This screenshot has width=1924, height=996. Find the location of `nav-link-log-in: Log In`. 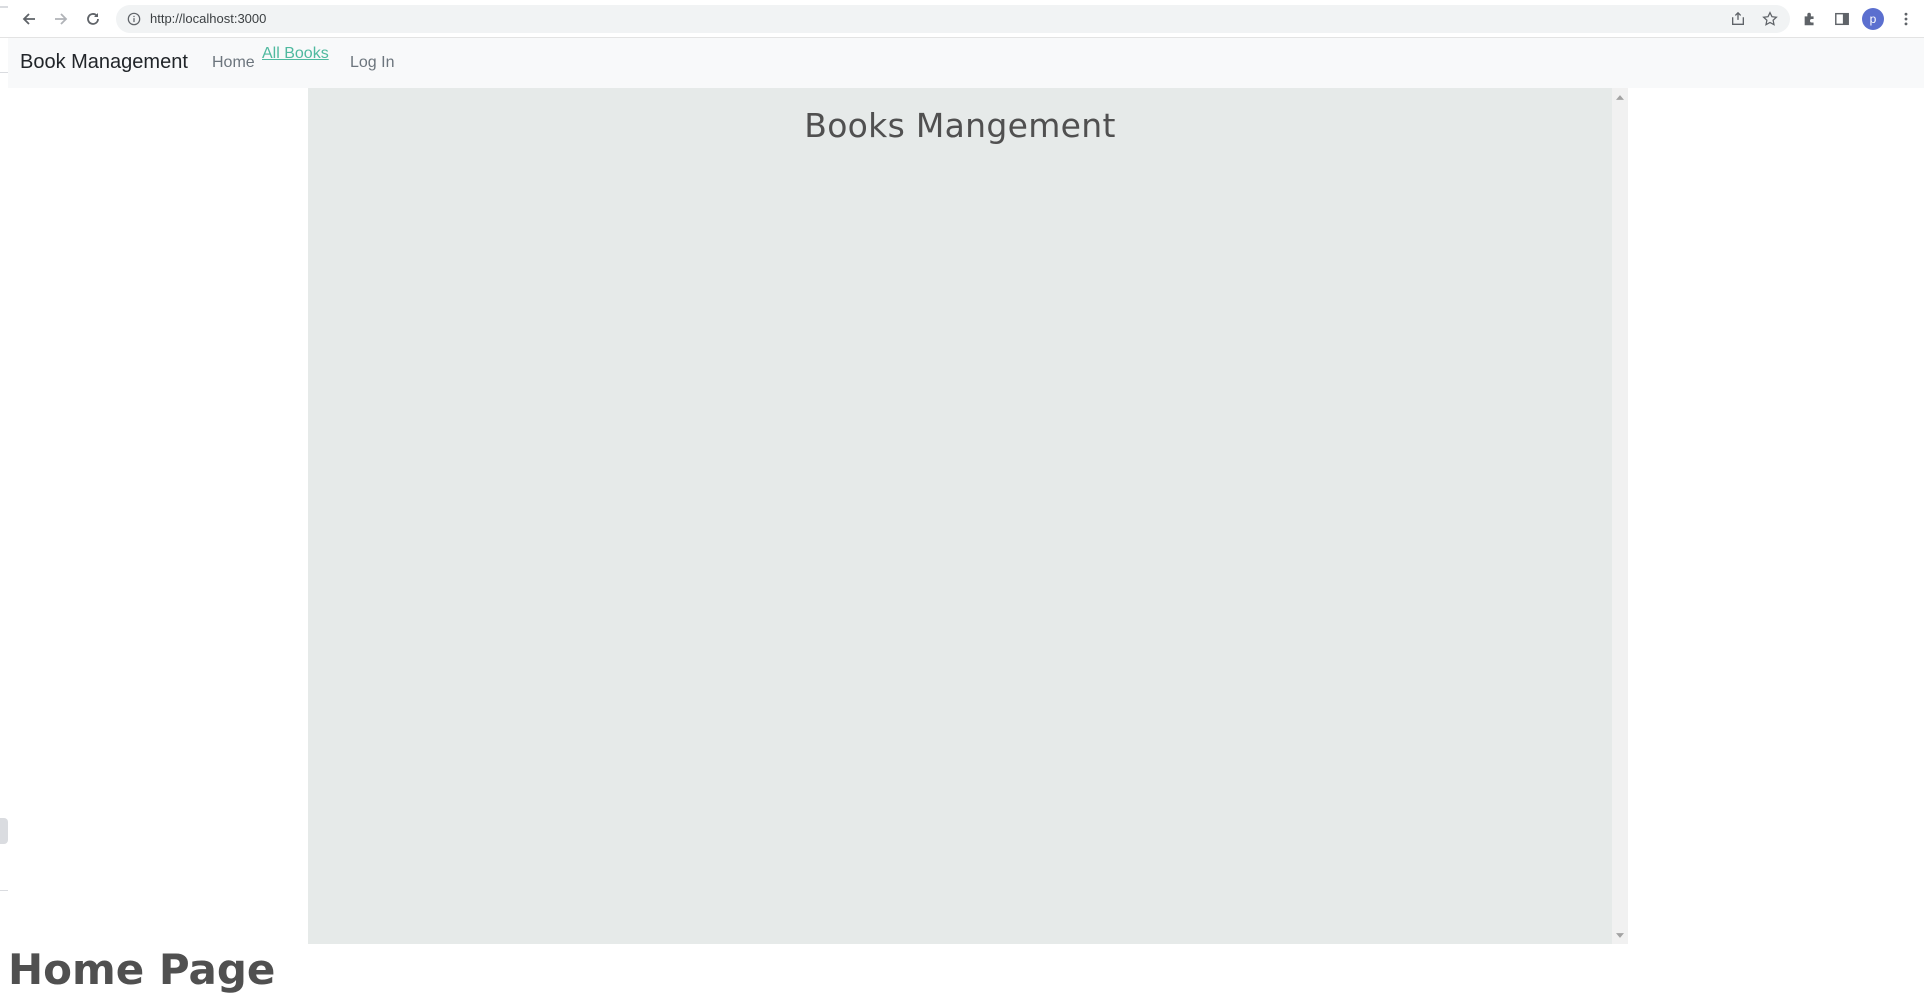

nav-link-log-in: Log In is located at coordinates (372, 63).